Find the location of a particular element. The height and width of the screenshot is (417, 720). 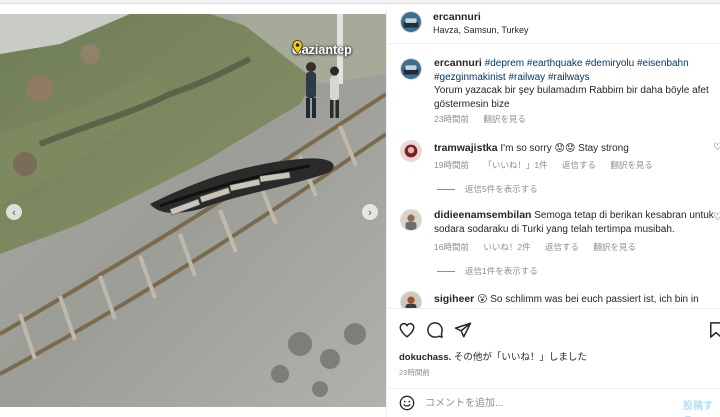

paper-plane-icon is located at coordinates (463, 330).